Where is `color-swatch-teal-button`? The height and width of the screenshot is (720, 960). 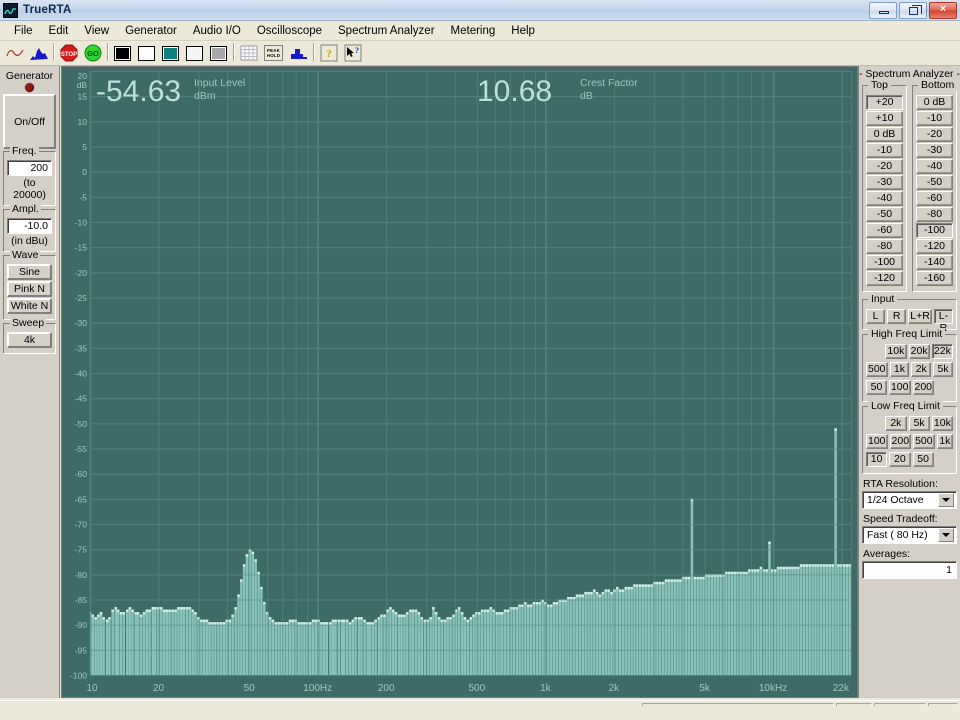
color-swatch-teal-button is located at coordinates (170, 53).